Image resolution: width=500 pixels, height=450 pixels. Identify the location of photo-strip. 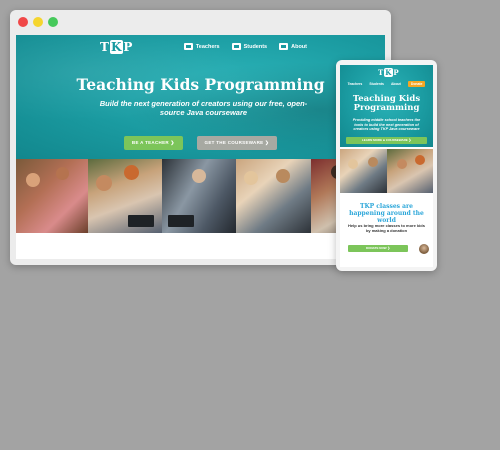
(200, 196).